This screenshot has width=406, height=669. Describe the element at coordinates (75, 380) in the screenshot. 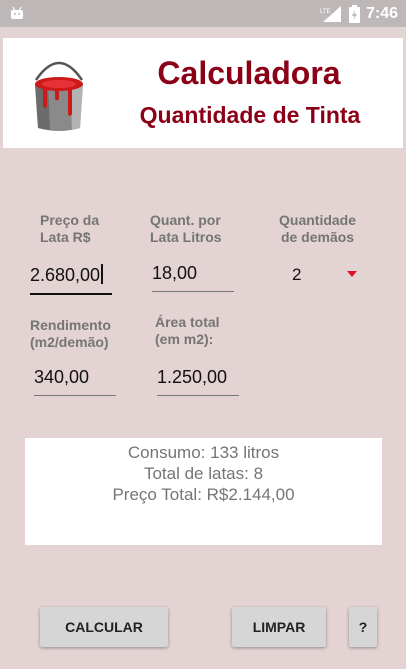

I see `rendimento-input: 340,00` at that location.